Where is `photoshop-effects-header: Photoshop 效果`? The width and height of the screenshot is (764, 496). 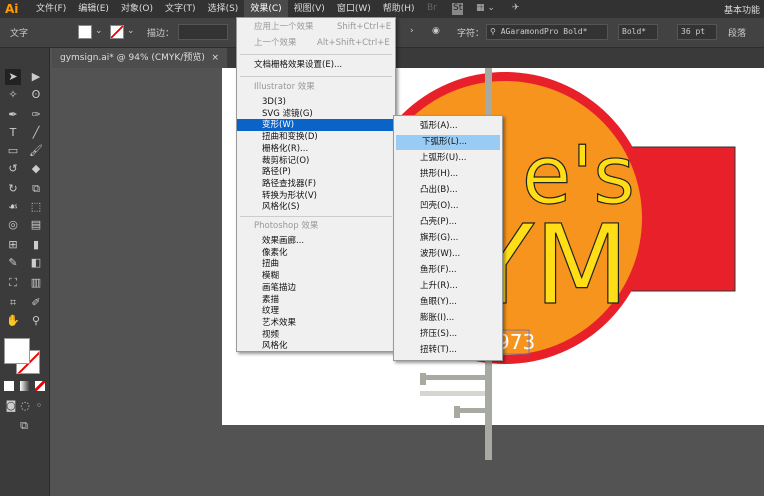 photoshop-effects-header: Photoshop 效果 is located at coordinates (286, 226).